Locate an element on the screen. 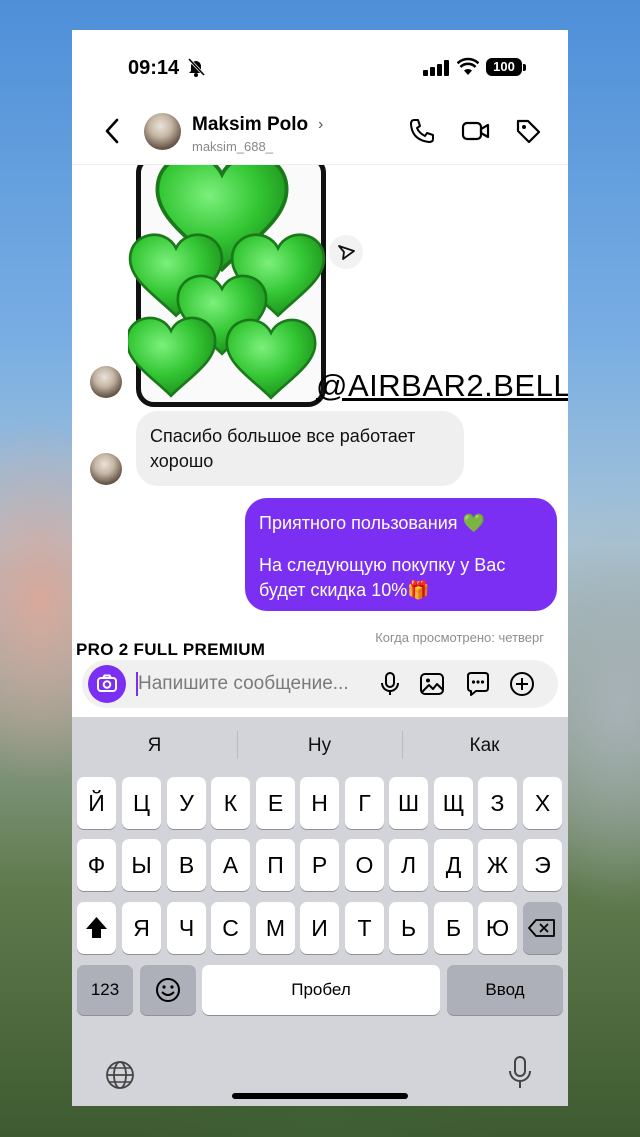 The image size is (640, 1137). key: М is located at coordinates (275, 928).